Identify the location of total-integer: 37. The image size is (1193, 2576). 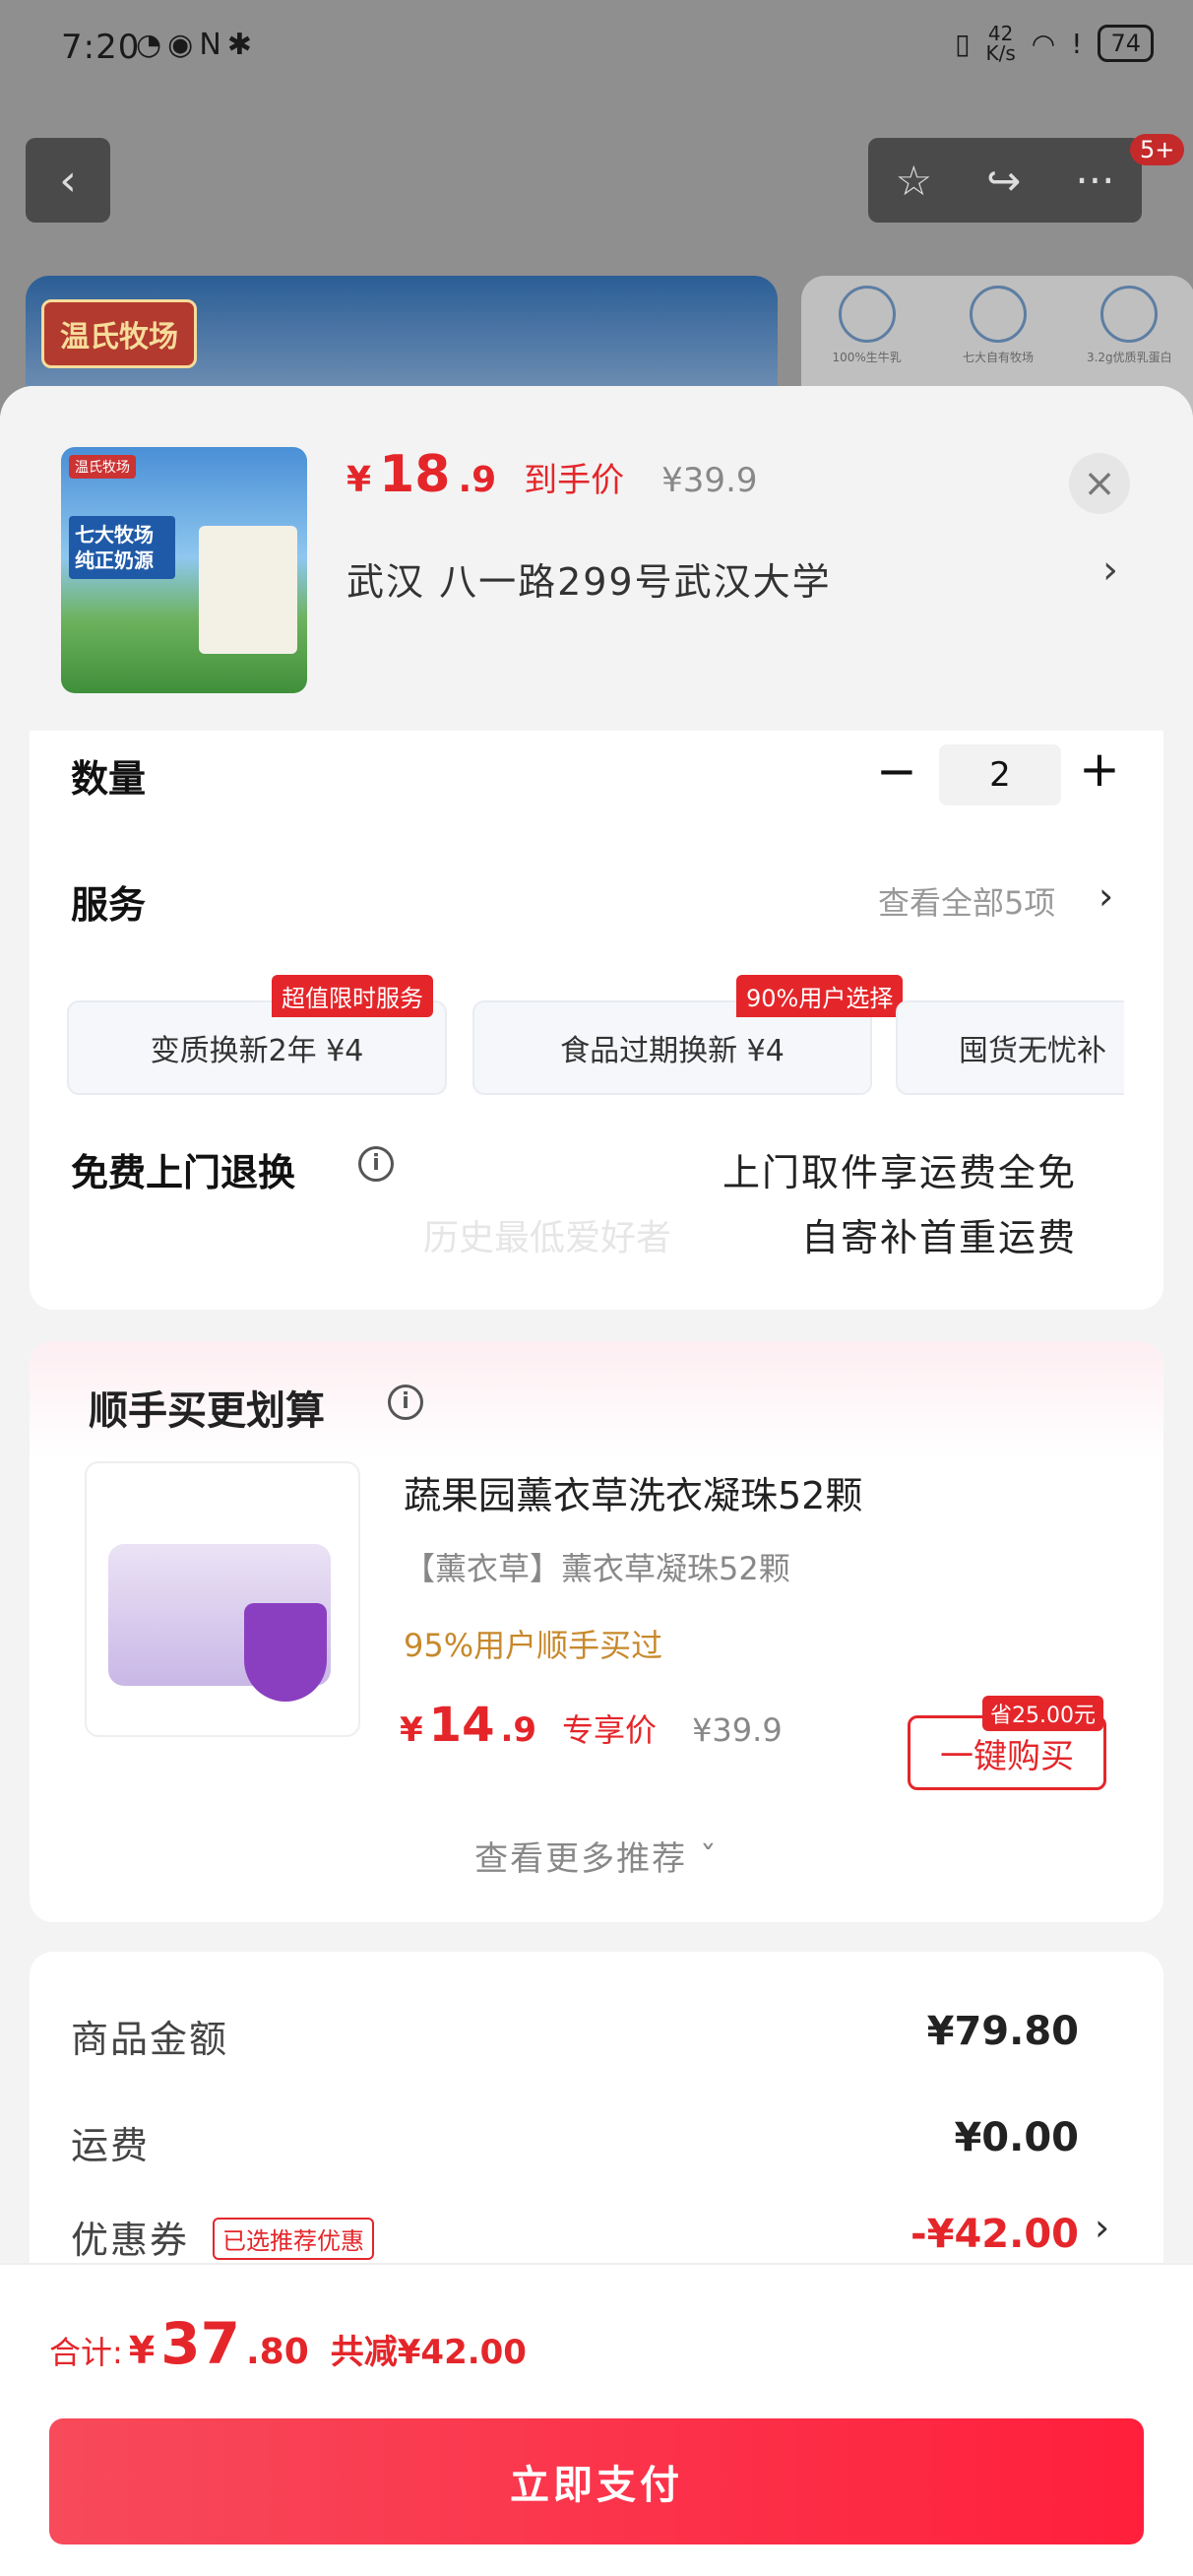
(200, 2343).